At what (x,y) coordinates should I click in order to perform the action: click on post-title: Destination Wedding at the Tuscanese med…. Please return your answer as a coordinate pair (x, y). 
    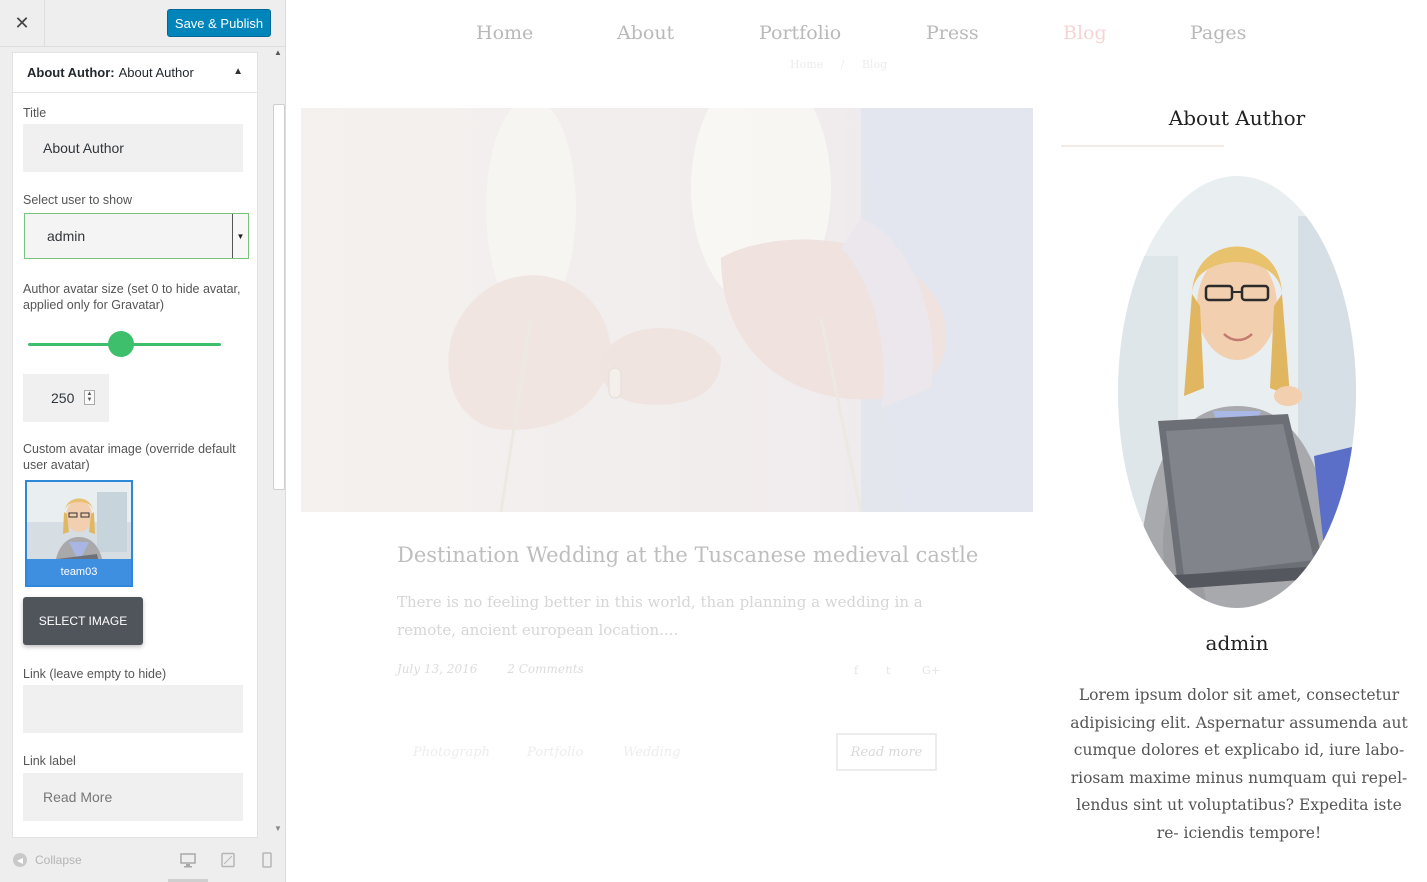
    Looking at the image, I should click on (687, 555).